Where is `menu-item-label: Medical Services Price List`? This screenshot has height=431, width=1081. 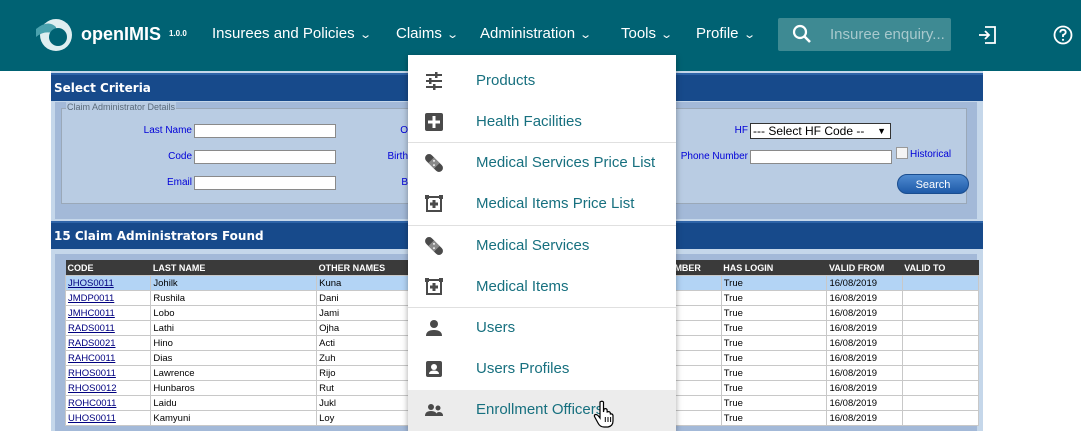 menu-item-label: Medical Services Price List is located at coordinates (566, 162).